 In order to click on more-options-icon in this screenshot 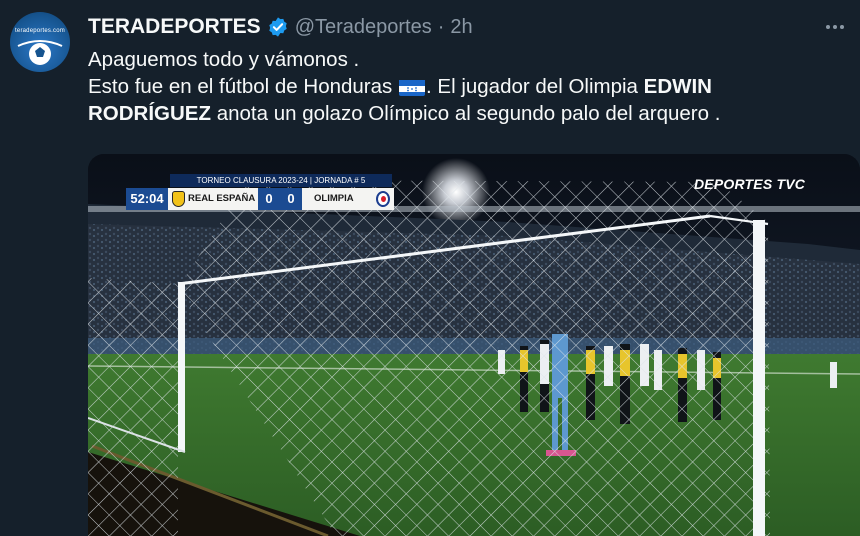, I will do `click(838, 26)`.